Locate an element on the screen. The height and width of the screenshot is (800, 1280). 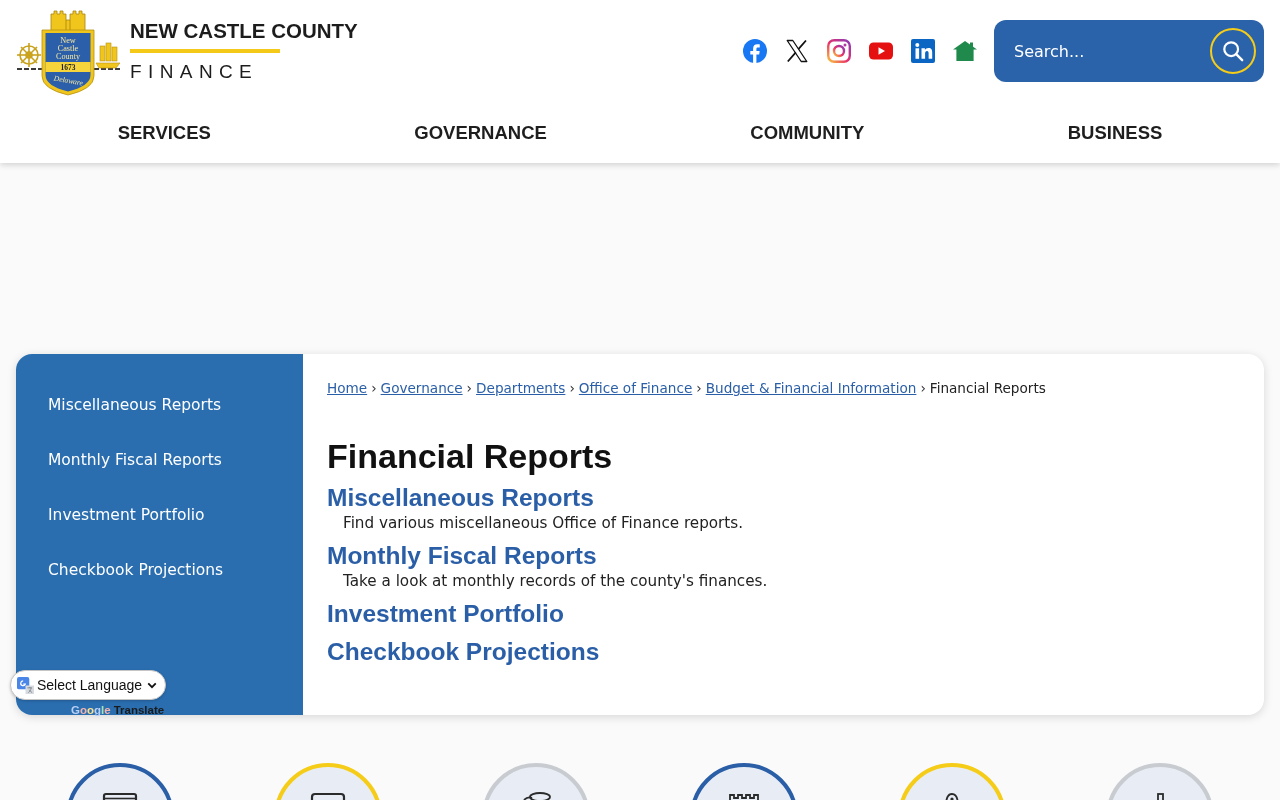
breadcrumb-link: Office of Finance is located at coordinates (635, 388).